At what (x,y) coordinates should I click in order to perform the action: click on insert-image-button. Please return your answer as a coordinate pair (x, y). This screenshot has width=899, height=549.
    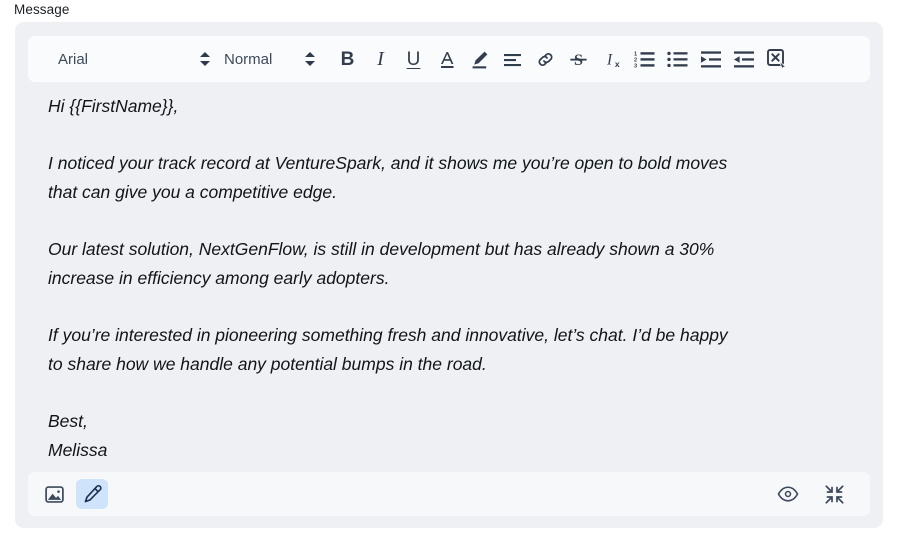
    Looking at the image, I should click on (54, 494).